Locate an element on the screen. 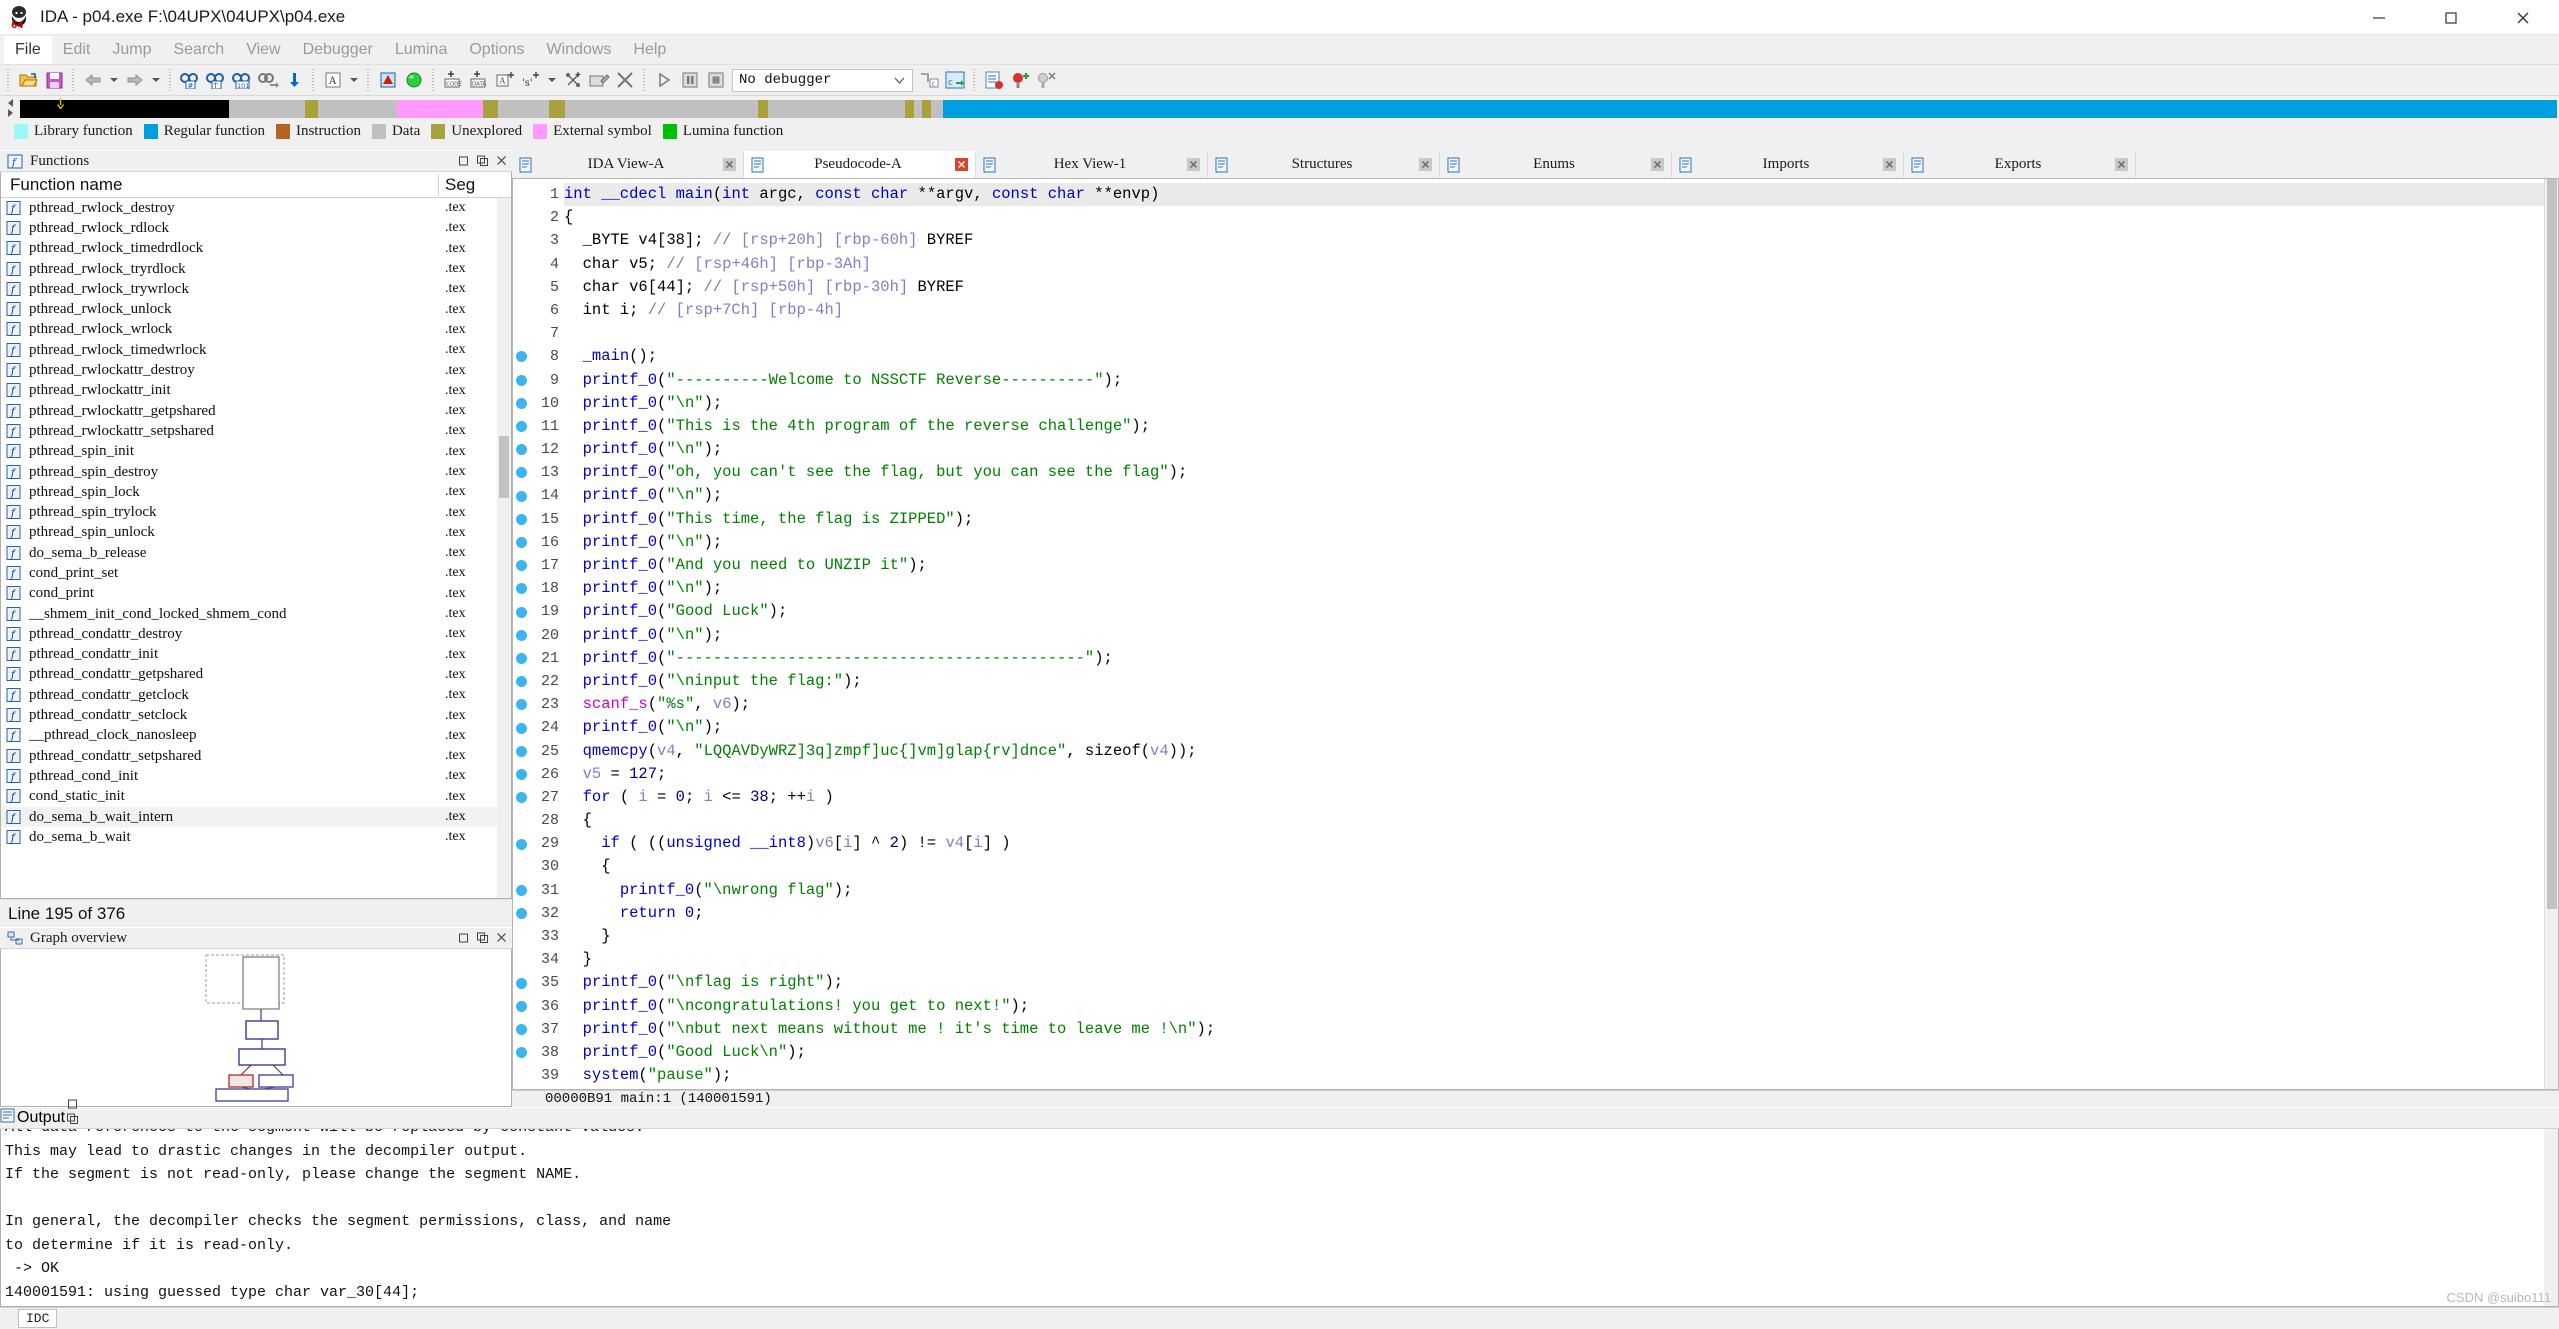  functions-scrollbar-thumb is located at coordinates (504, 467).